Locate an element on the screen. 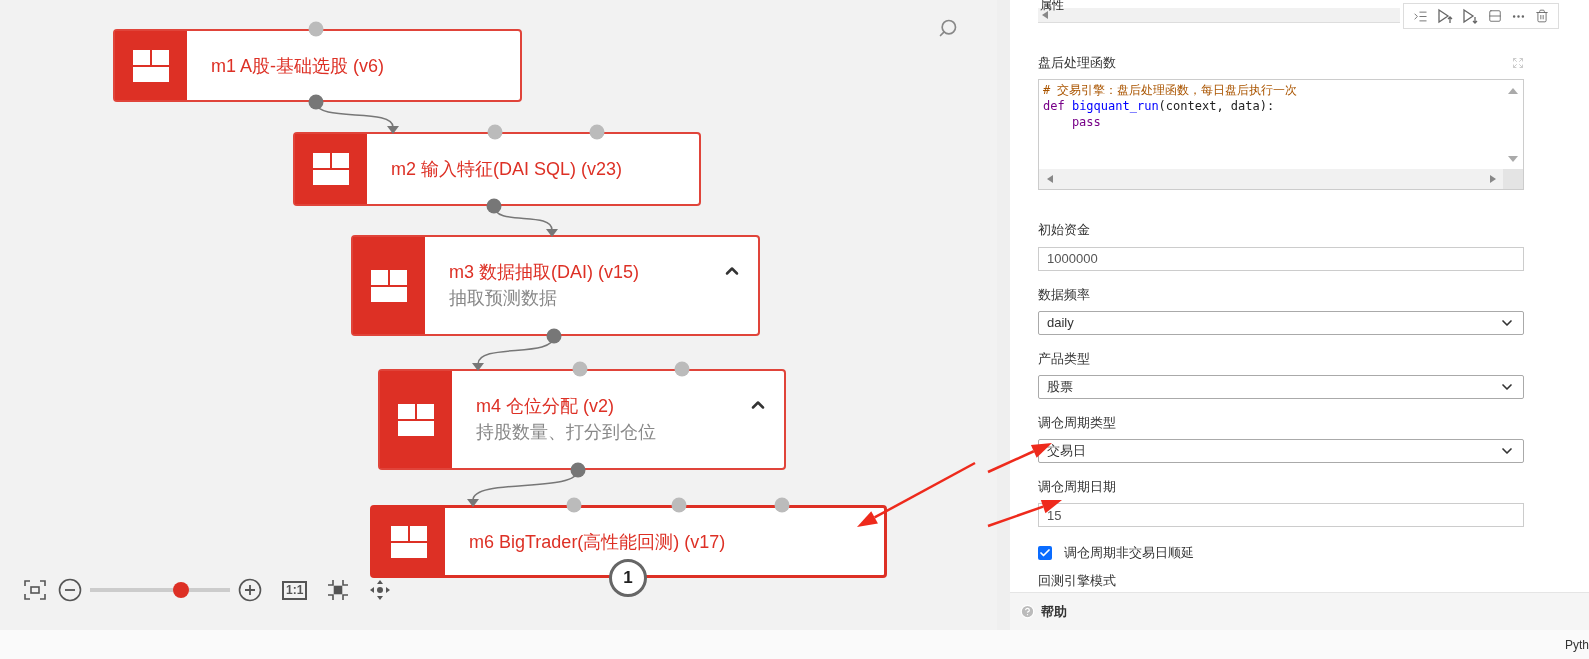 This screenshot has width=1589, height=659. module-title: m3 数据抽取(DAI) (v15) is located at coordinates (544, 272).